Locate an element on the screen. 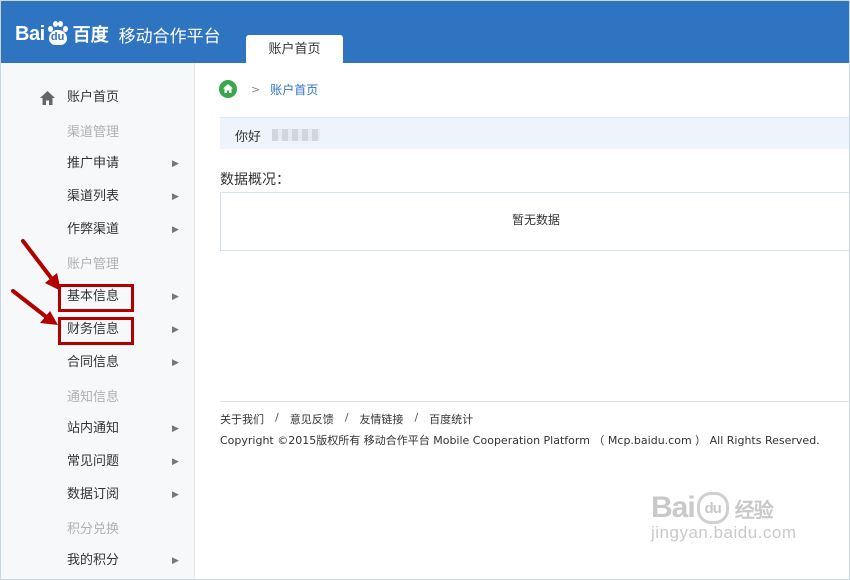 This screenshot has height=580, width=850. top-header: Bai du 百度 移动合作平台 账户首页 is located at coordinates (425, 32).